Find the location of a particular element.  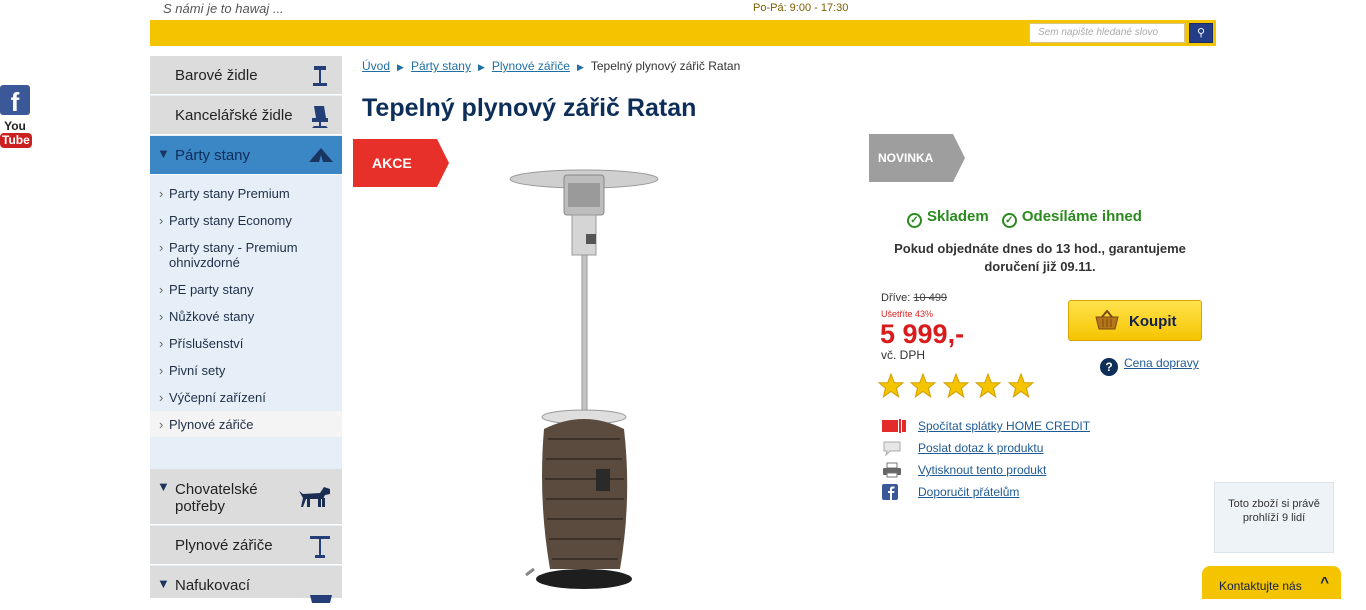

sidebar-item-label: Kancelářské židle is located at coordinates (234, 115).